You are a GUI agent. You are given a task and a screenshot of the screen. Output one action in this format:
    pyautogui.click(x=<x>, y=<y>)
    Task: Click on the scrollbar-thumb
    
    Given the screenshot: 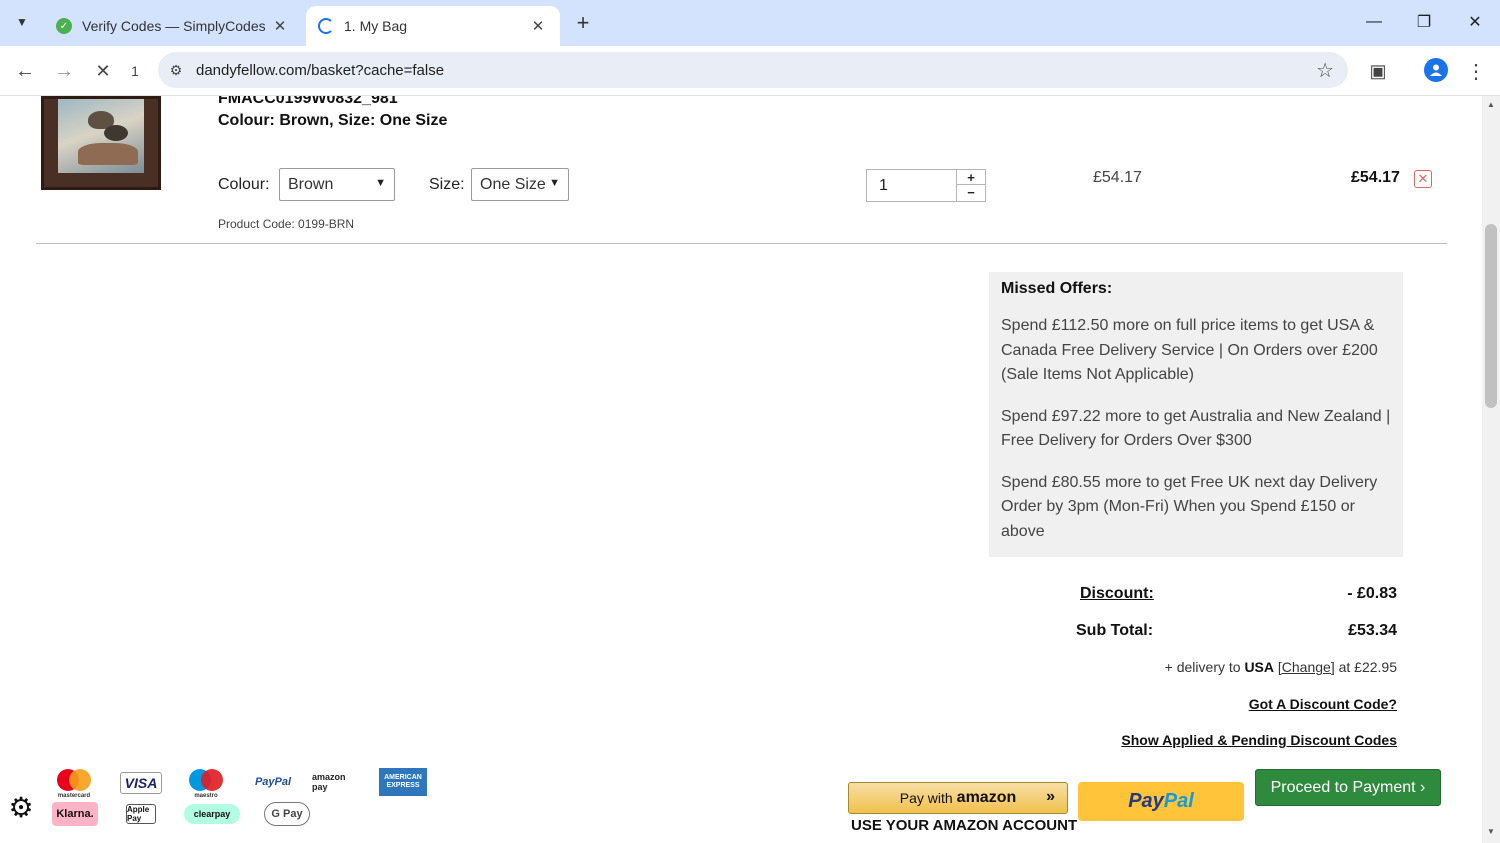 What is the action you would take?
    pyautogui.click(x=1491, y=316)
    